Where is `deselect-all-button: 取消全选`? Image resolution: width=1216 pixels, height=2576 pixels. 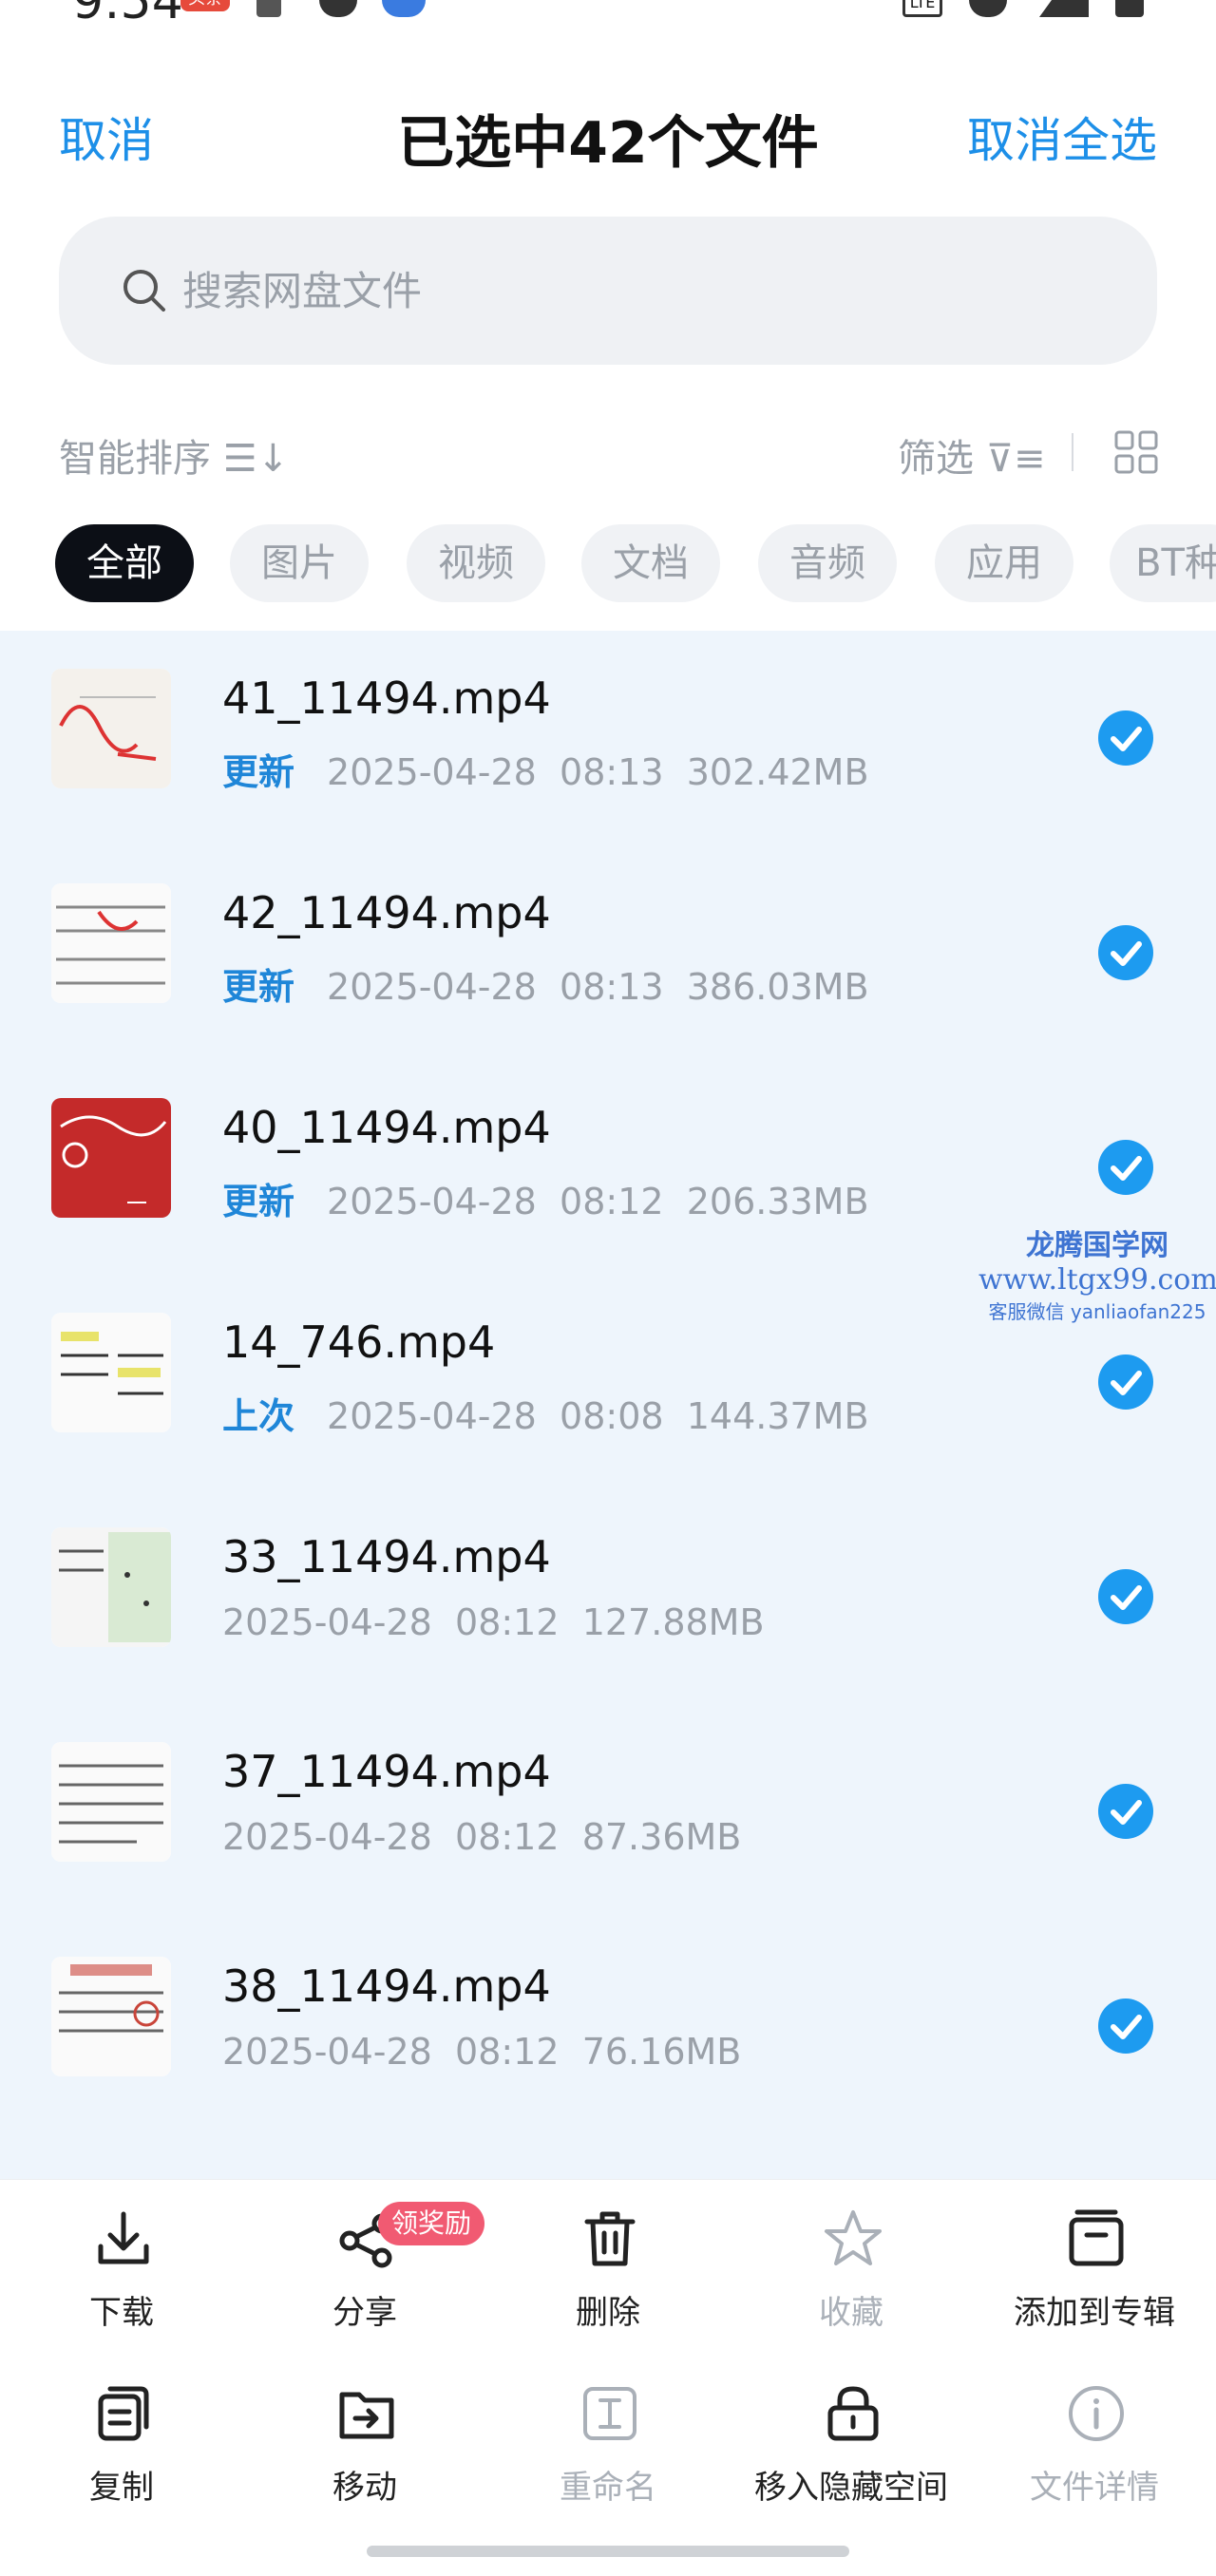 deselect-all-button: 取消全选 is located at coordinates (1062, 137).